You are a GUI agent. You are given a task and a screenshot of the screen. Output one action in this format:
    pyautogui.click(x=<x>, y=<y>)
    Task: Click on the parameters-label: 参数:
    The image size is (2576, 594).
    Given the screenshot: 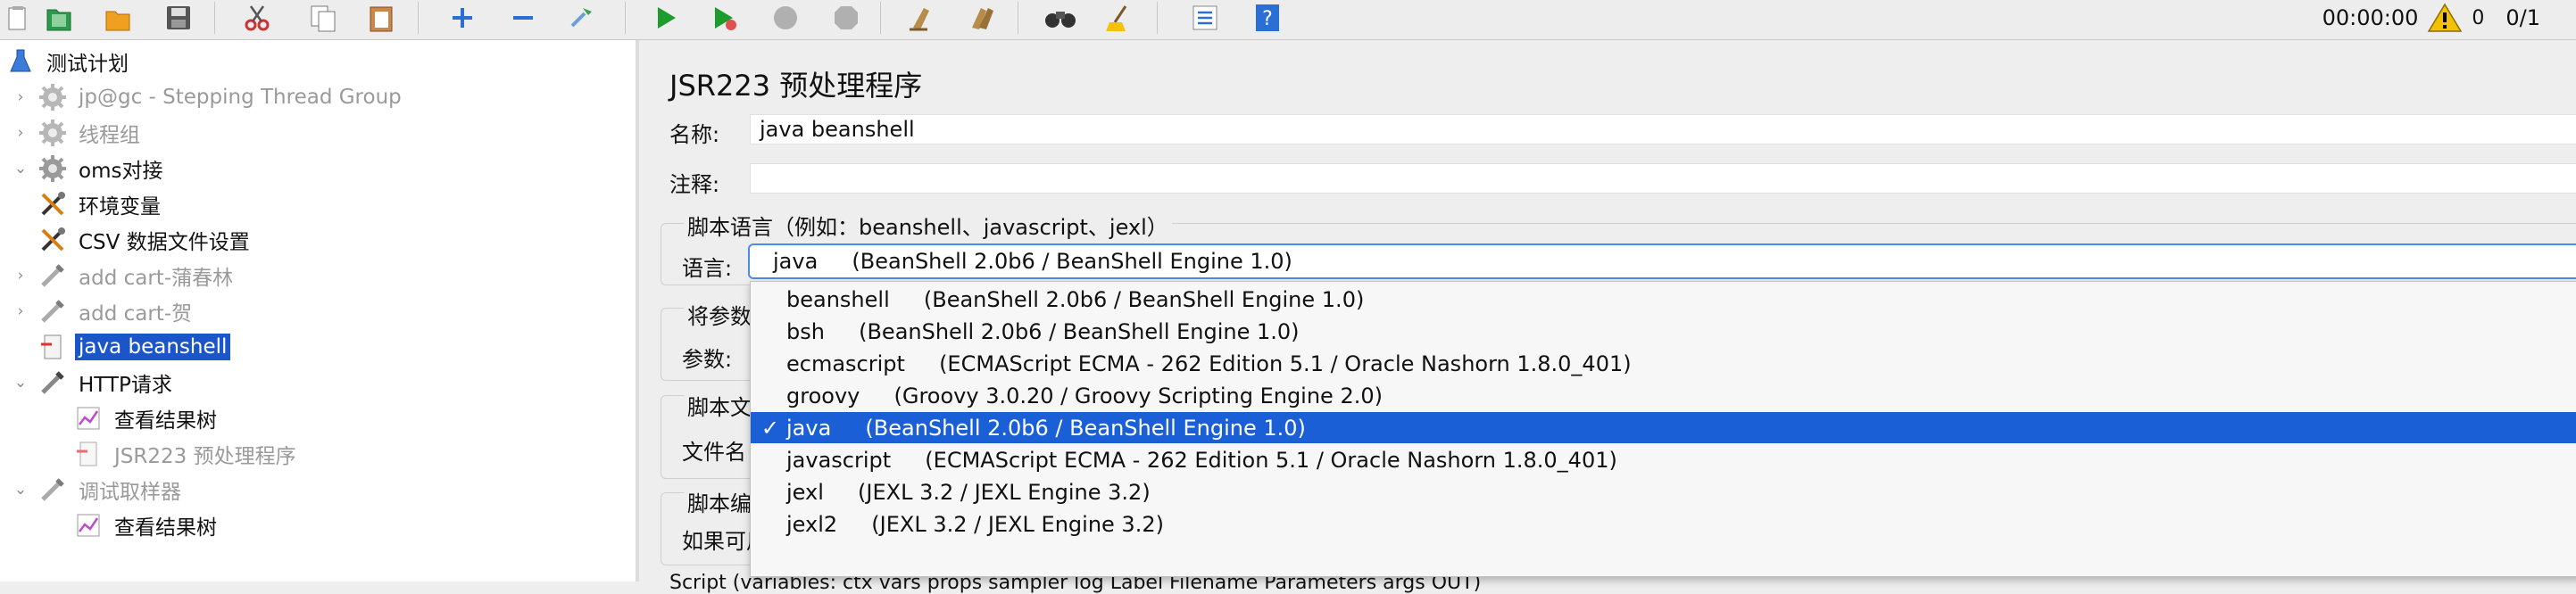 What is the action you would take?
    pyautogui.click(x=708, y=359)
    